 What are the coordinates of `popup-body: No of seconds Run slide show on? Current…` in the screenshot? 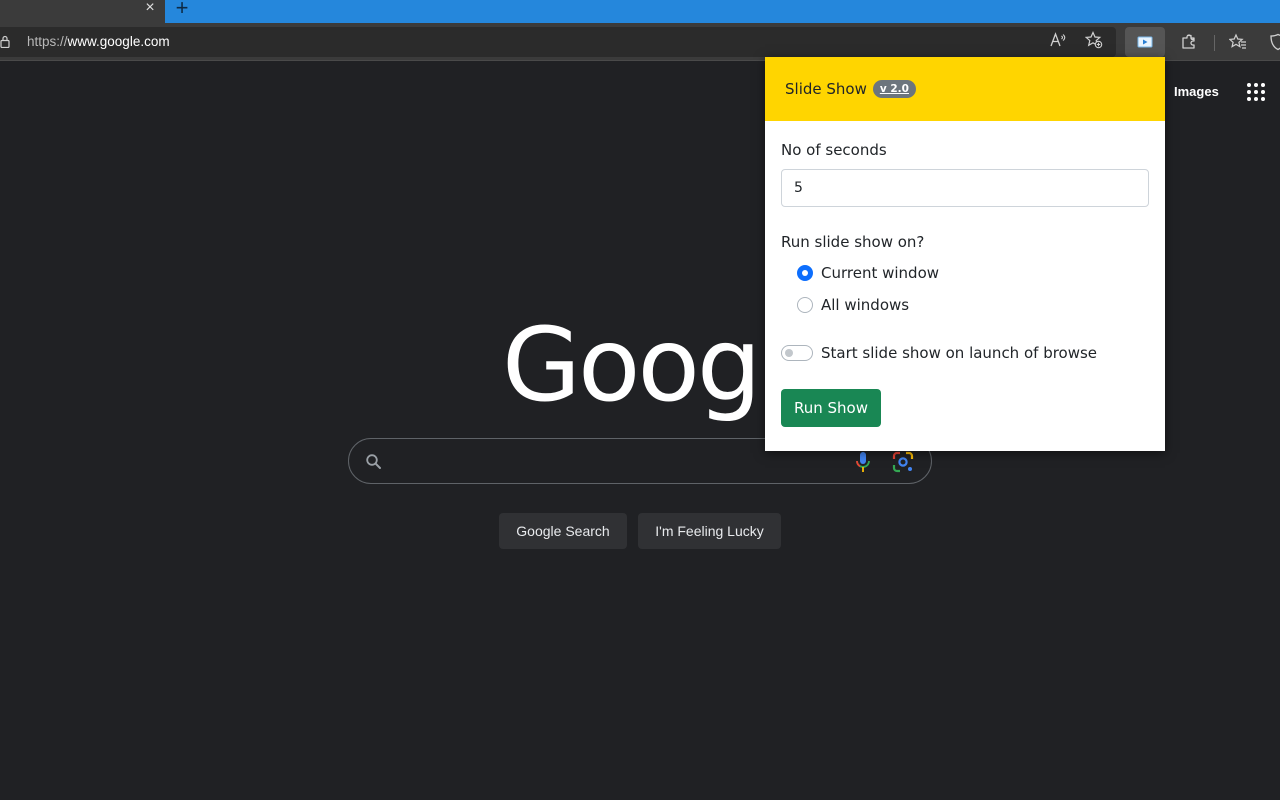 It's located at (965, 274).